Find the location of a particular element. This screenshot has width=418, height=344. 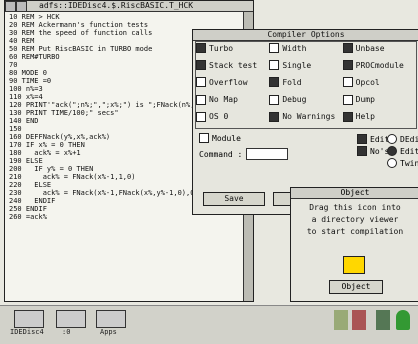

printer-icon is located at coordinates (383, 320).